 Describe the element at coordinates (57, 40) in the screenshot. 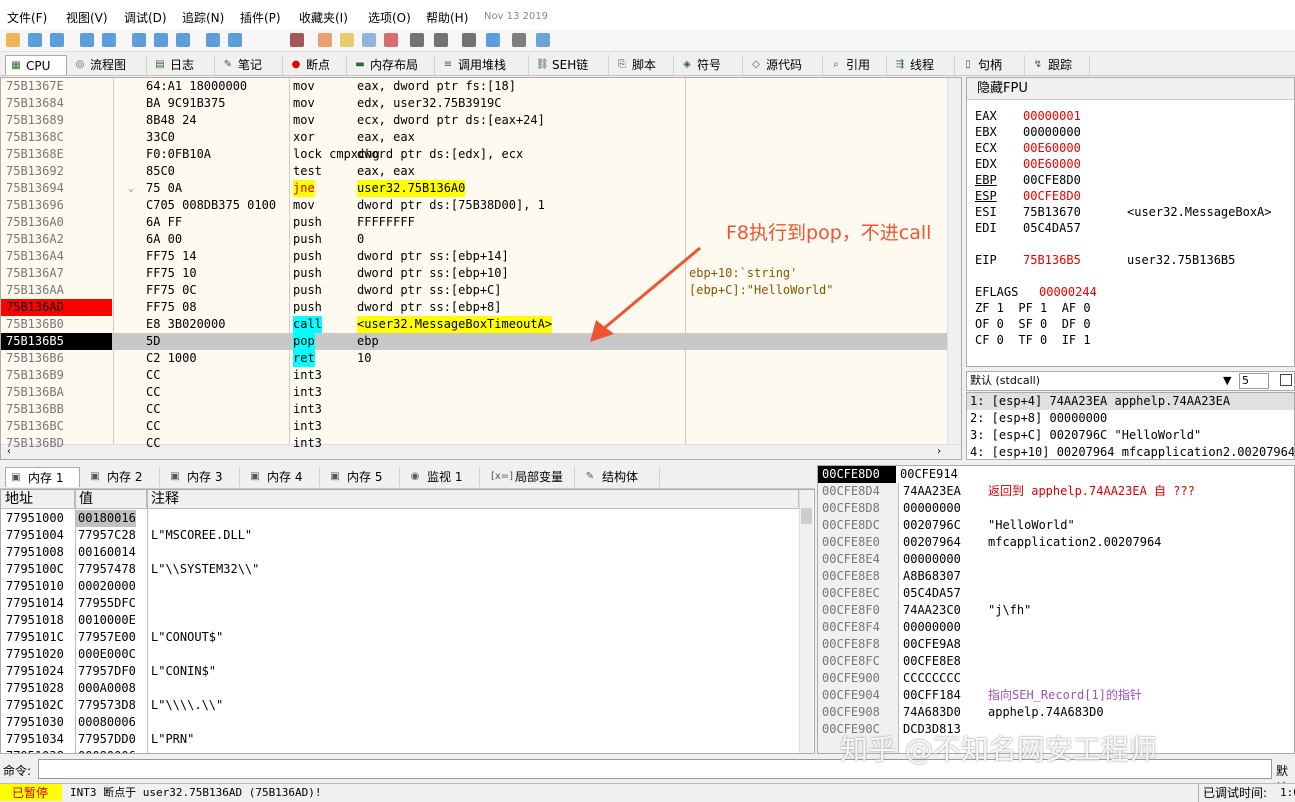

I see `toolbar-button-2-icon` at that location.